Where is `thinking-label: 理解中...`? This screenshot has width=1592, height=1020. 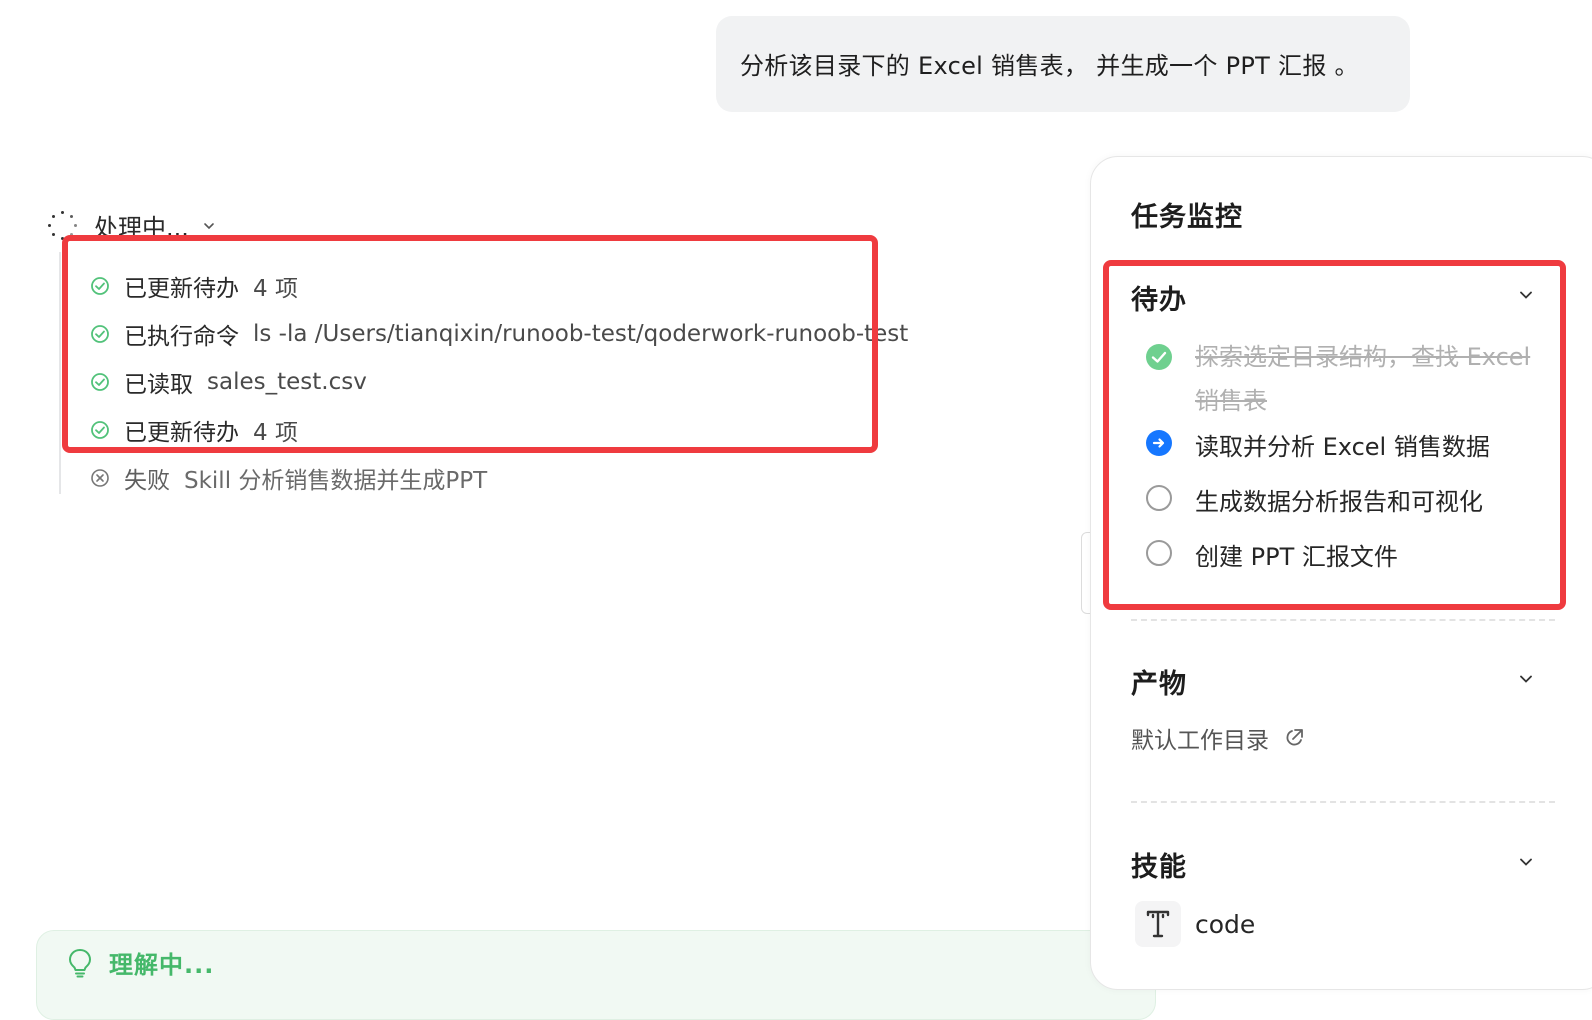
thinking-label: 理解中... is located at coordinates (162, 965).